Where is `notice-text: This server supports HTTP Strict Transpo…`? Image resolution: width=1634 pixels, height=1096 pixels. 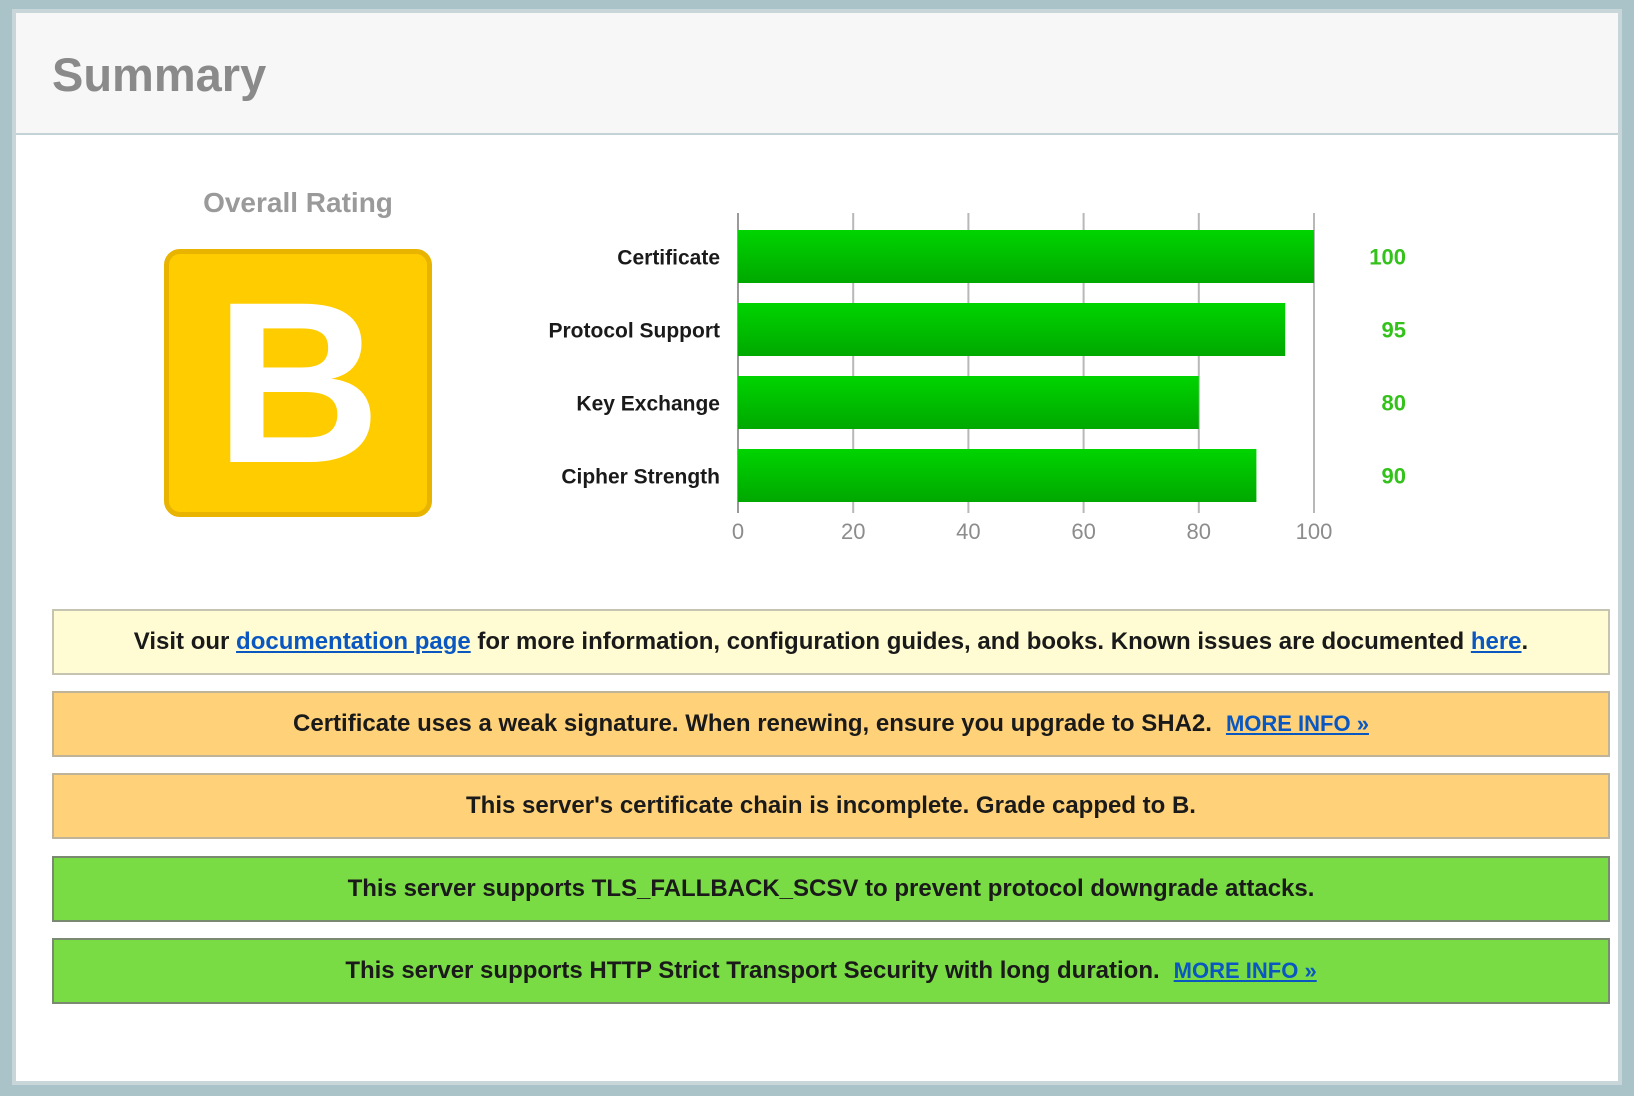
notice-text: This server supports HTTP Strict Transpo… is located at coordinates (752, 970).